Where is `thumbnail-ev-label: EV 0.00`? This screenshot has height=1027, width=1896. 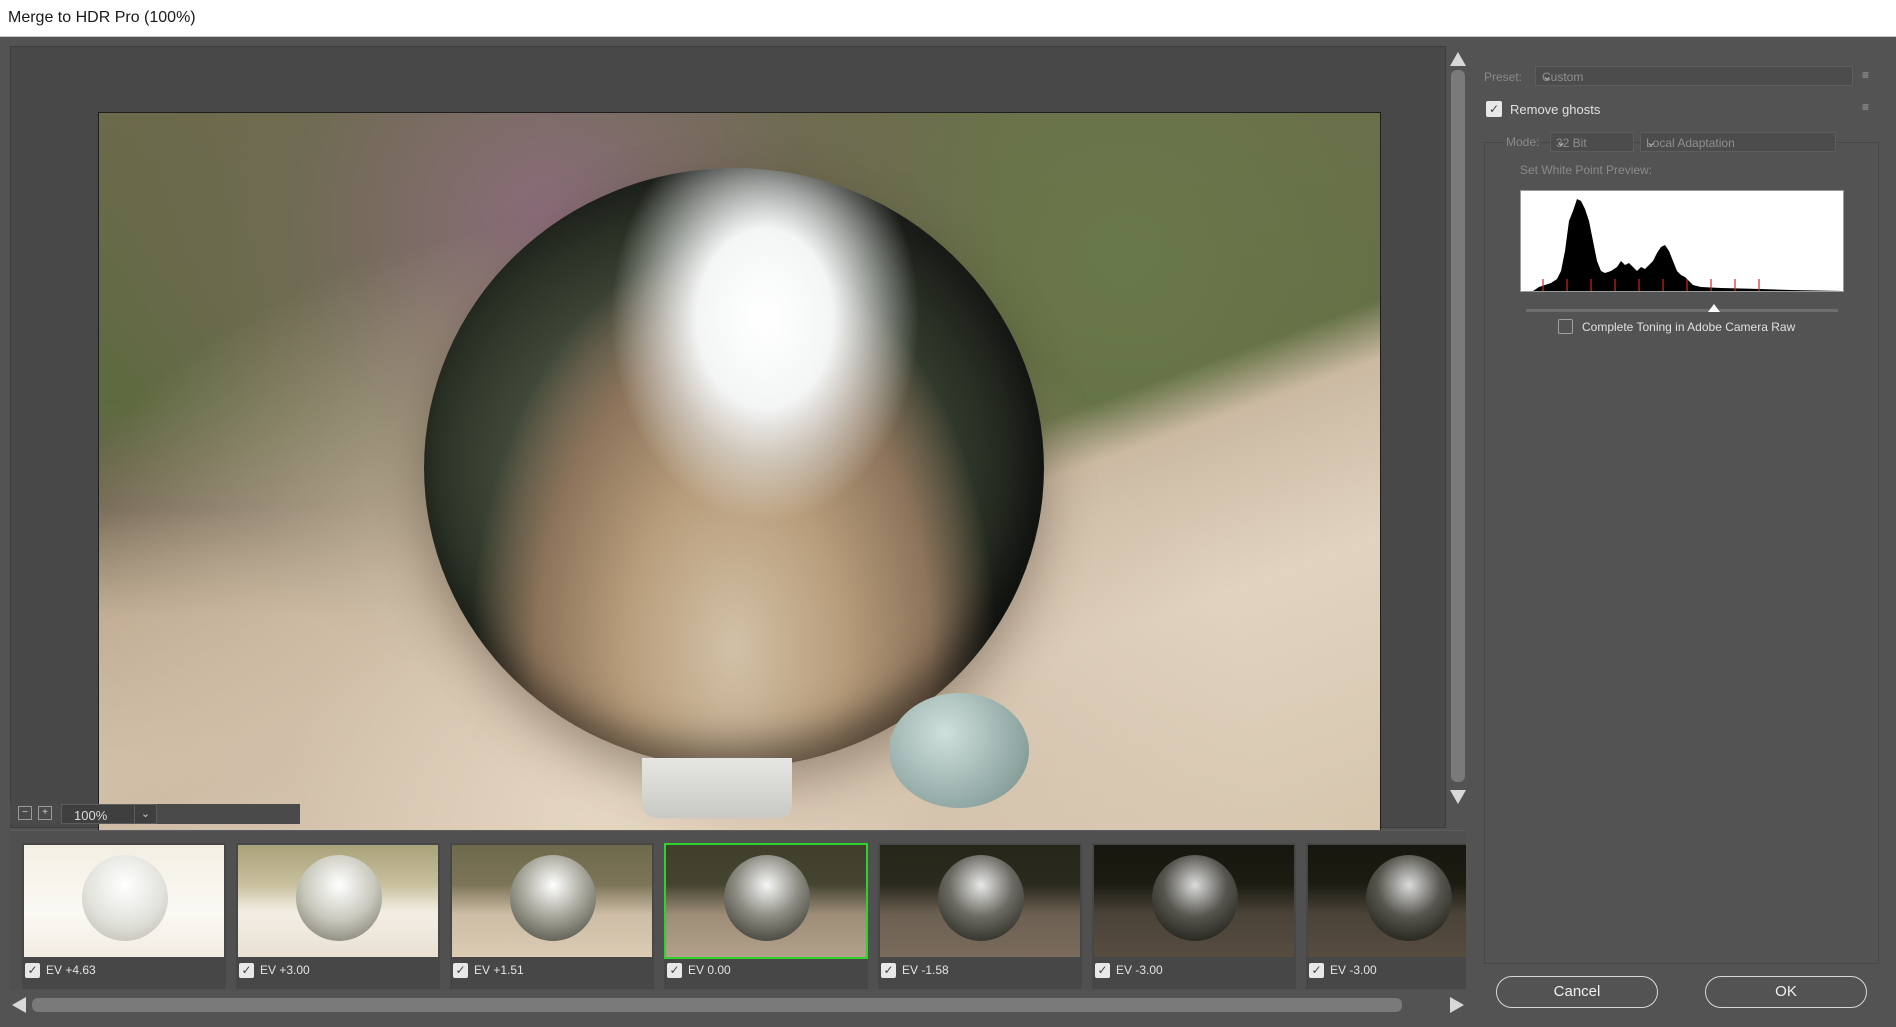
thumbnail-ev-label: EV 0.00 is located at coordinates (709, 970).